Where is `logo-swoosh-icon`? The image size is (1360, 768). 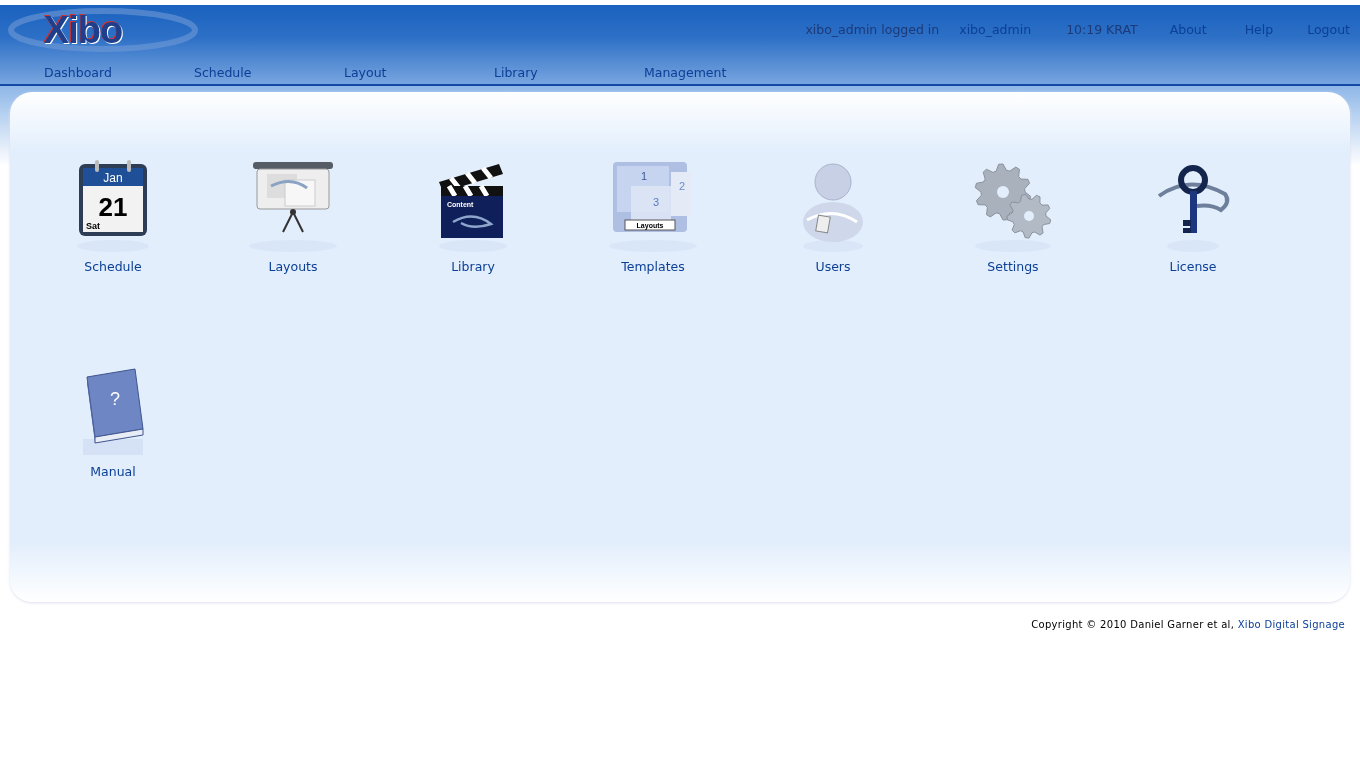 logo-swoosh-icon is located at coordinates (103, 30).